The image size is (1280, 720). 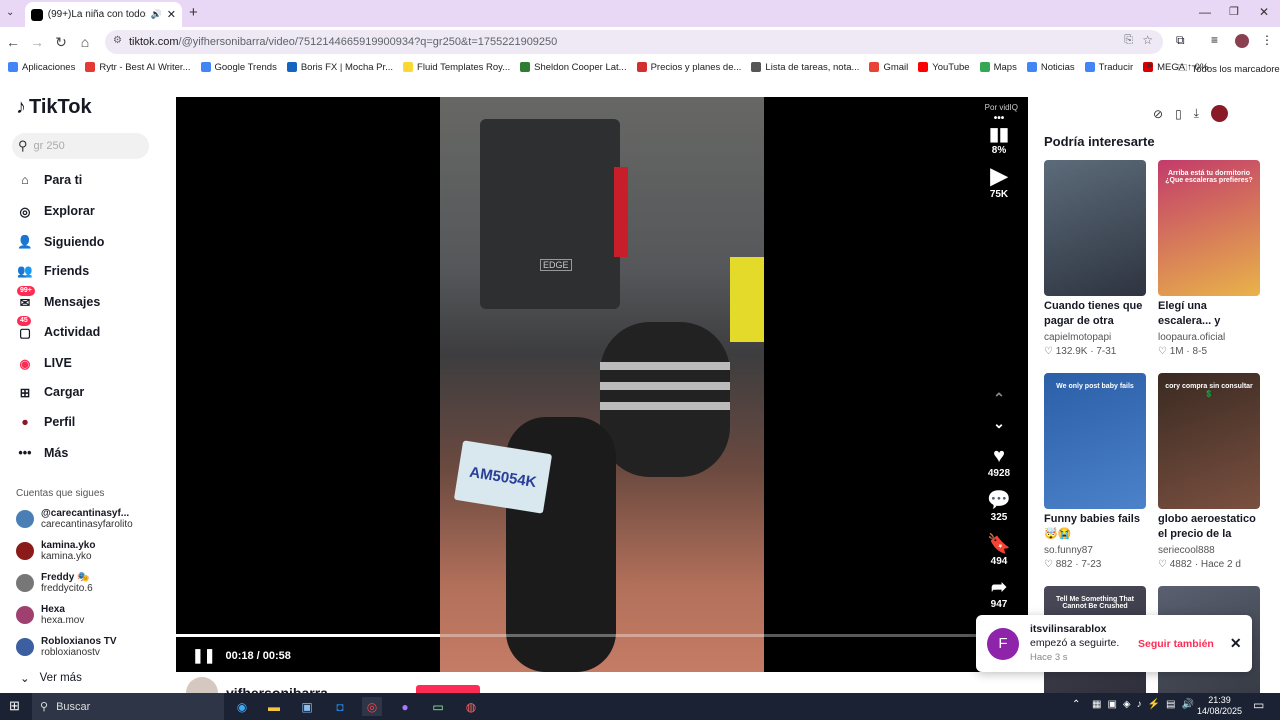 I want to click on bookmark-item: Aplicaciones, so click(x=41, y=67).